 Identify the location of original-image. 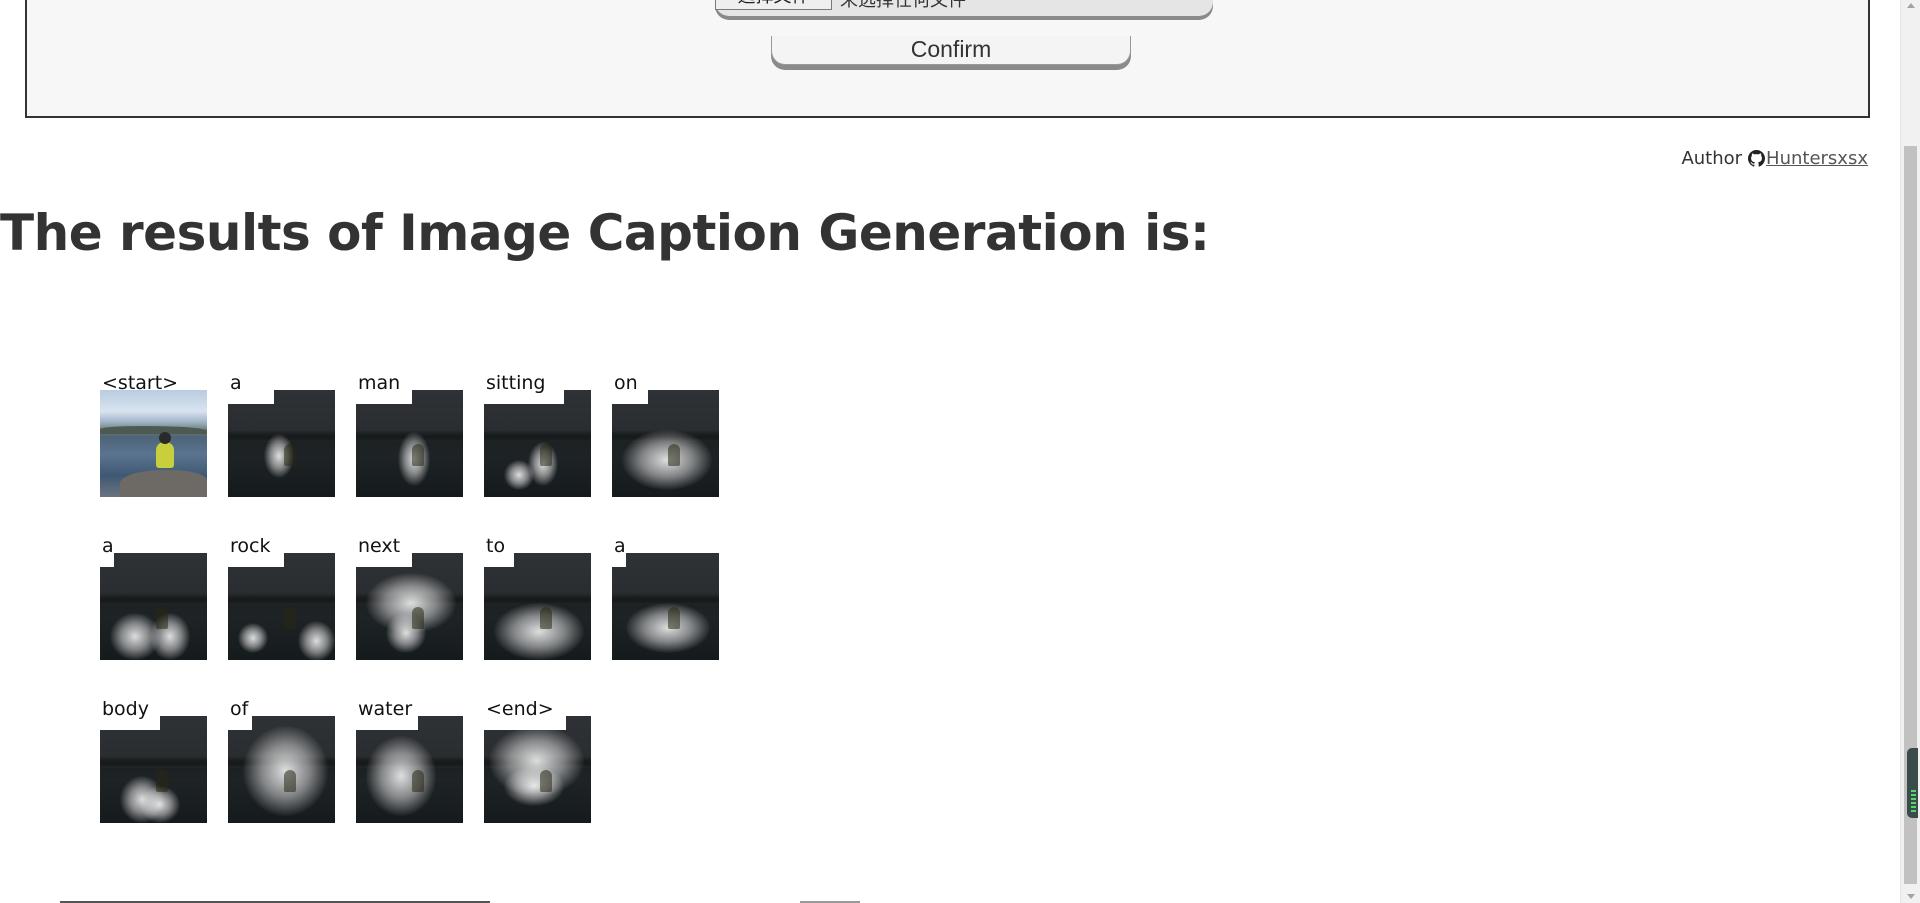
(153, 443).